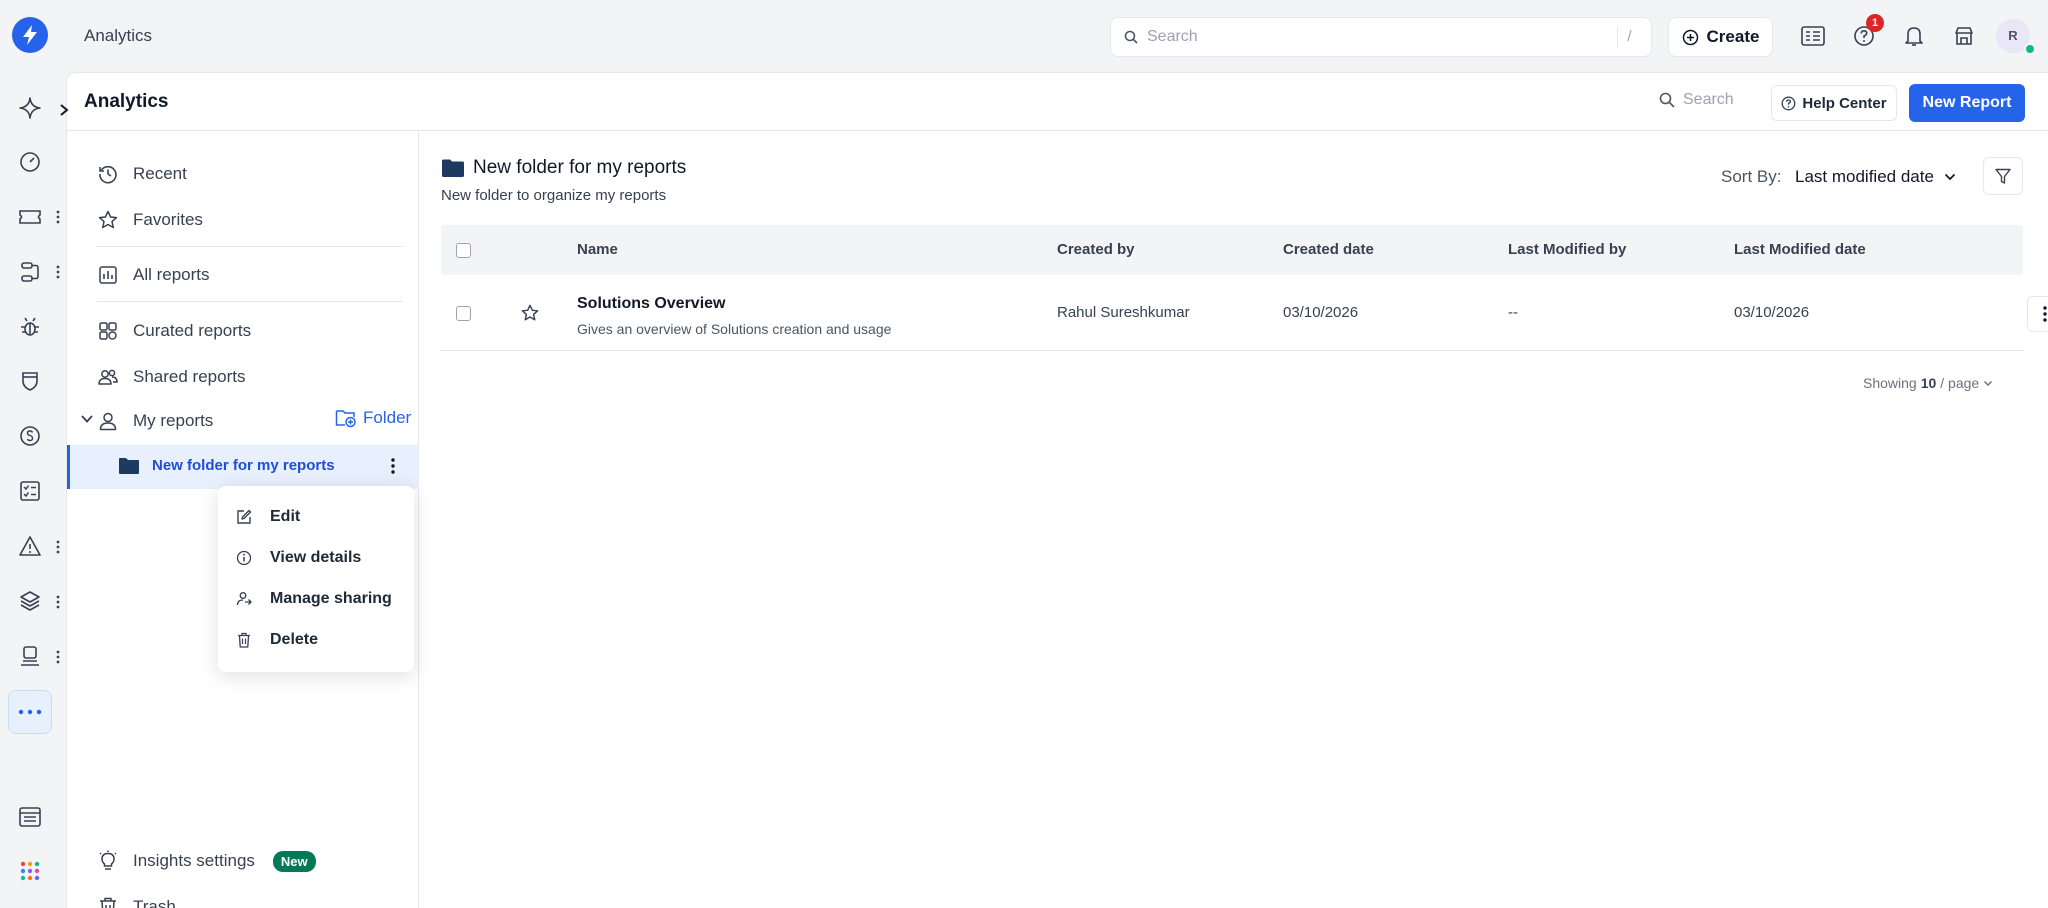 This screenshot has height=908, width=2048. I want to click on pager-suffix: / page, so click(1960, 383).